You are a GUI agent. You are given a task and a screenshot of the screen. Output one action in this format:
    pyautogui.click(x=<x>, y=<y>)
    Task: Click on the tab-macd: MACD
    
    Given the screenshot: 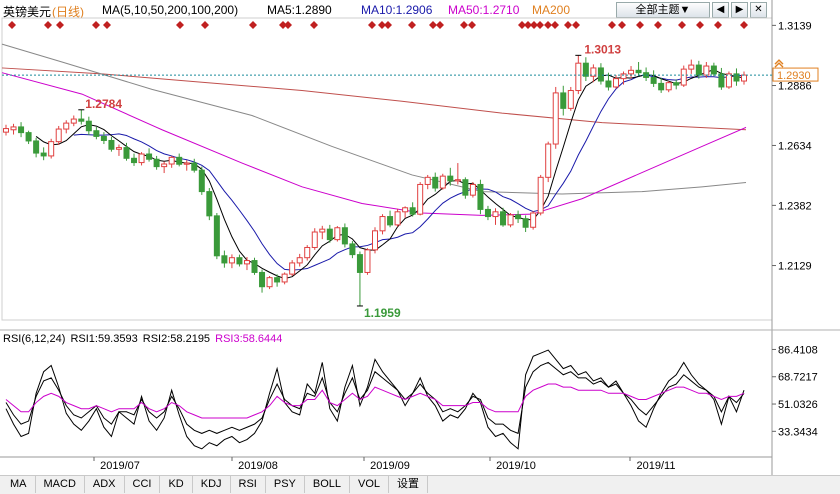 What is the action you would take?
    pyautogui.click(x=60, y=484)
    